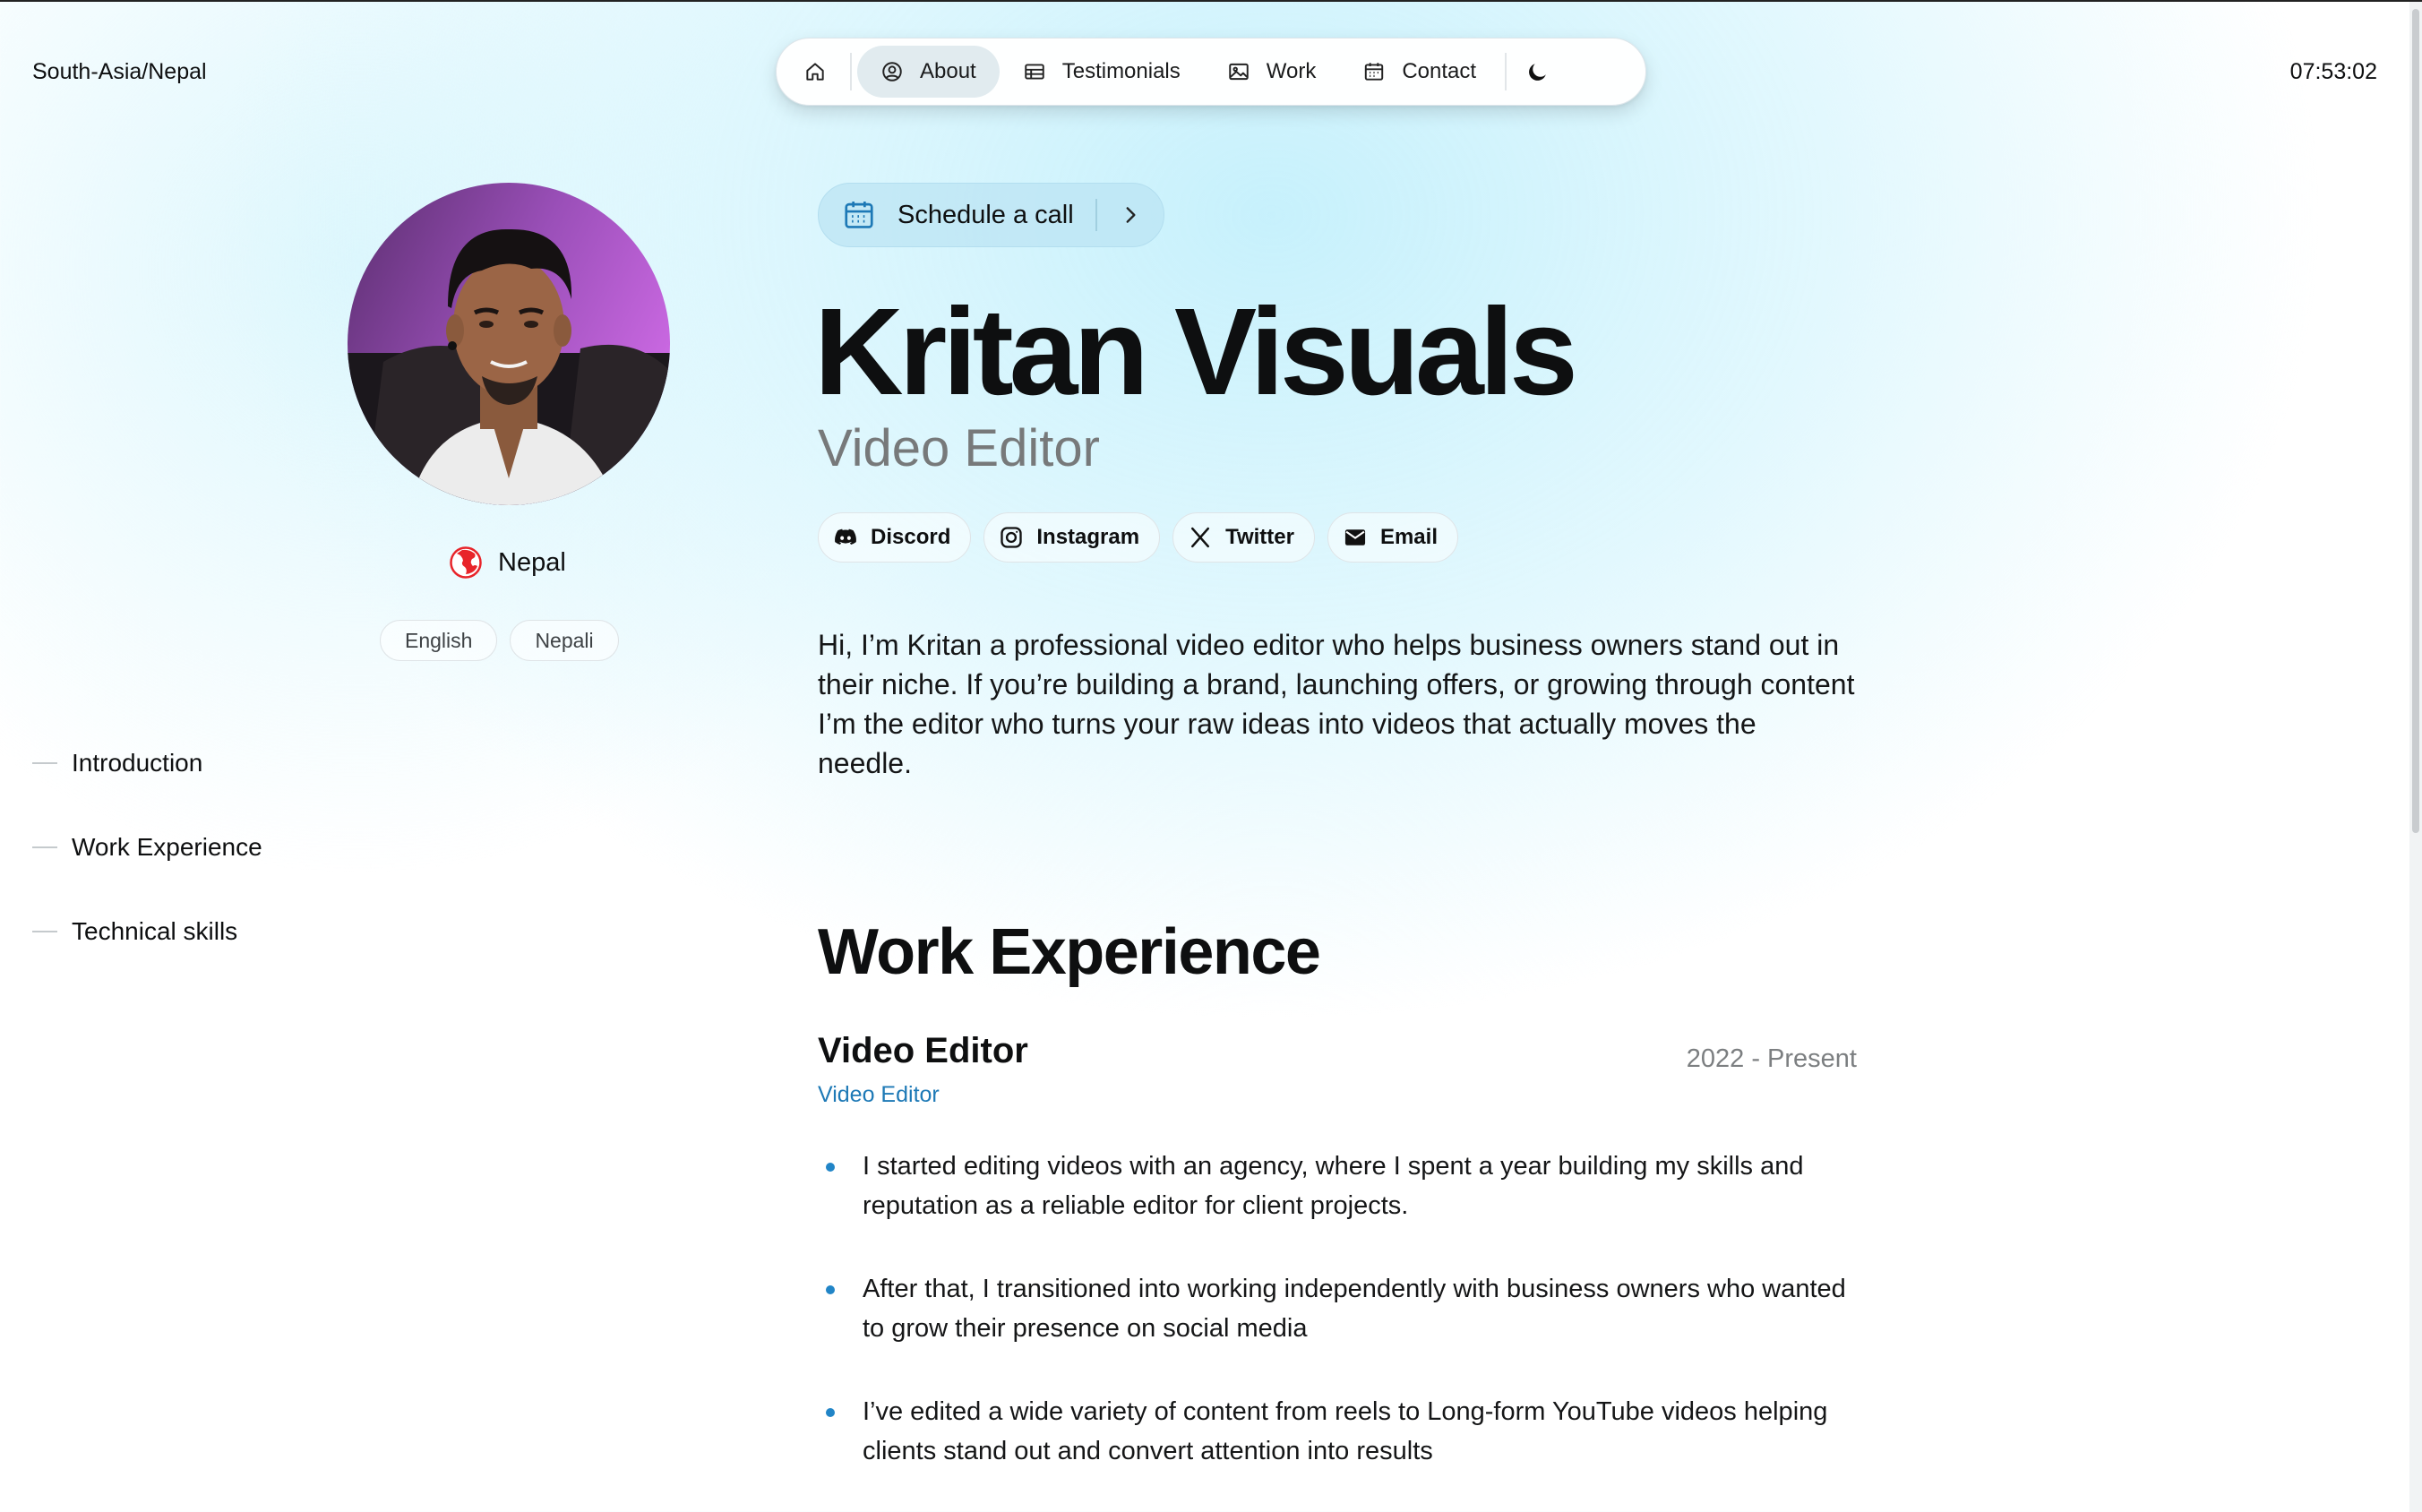 The width and height of the screenshot is (2422, 1512). What do you see at coordinates (1355, 538) in the screenshot?
I see `email-icon` at bounding box center [1355, 538].